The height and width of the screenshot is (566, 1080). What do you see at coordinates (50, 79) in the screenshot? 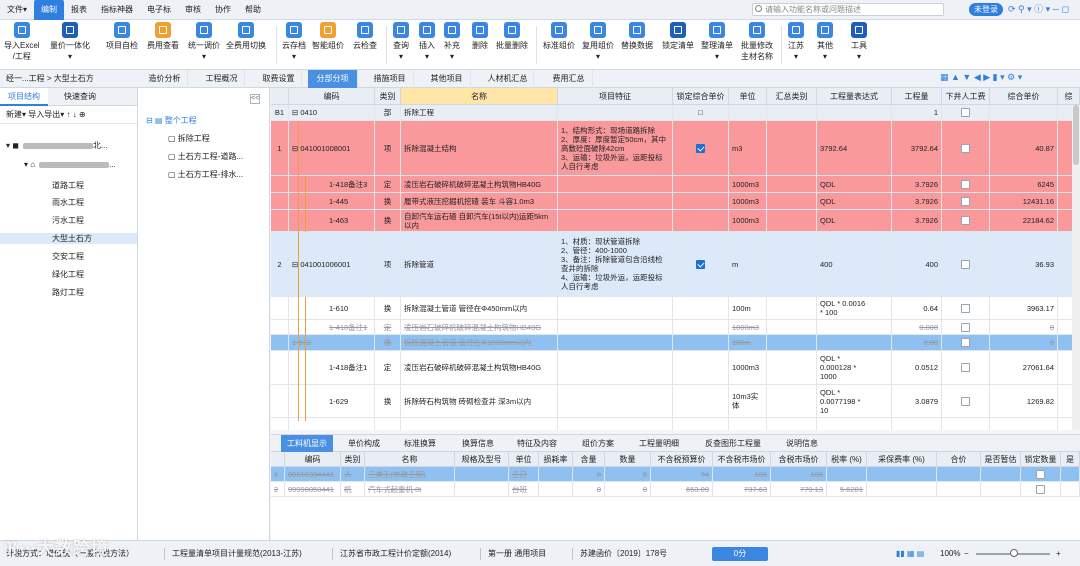
I see `breadcrumb: 经一...工程 > 大型土石方` at bounding box center [50, 79].